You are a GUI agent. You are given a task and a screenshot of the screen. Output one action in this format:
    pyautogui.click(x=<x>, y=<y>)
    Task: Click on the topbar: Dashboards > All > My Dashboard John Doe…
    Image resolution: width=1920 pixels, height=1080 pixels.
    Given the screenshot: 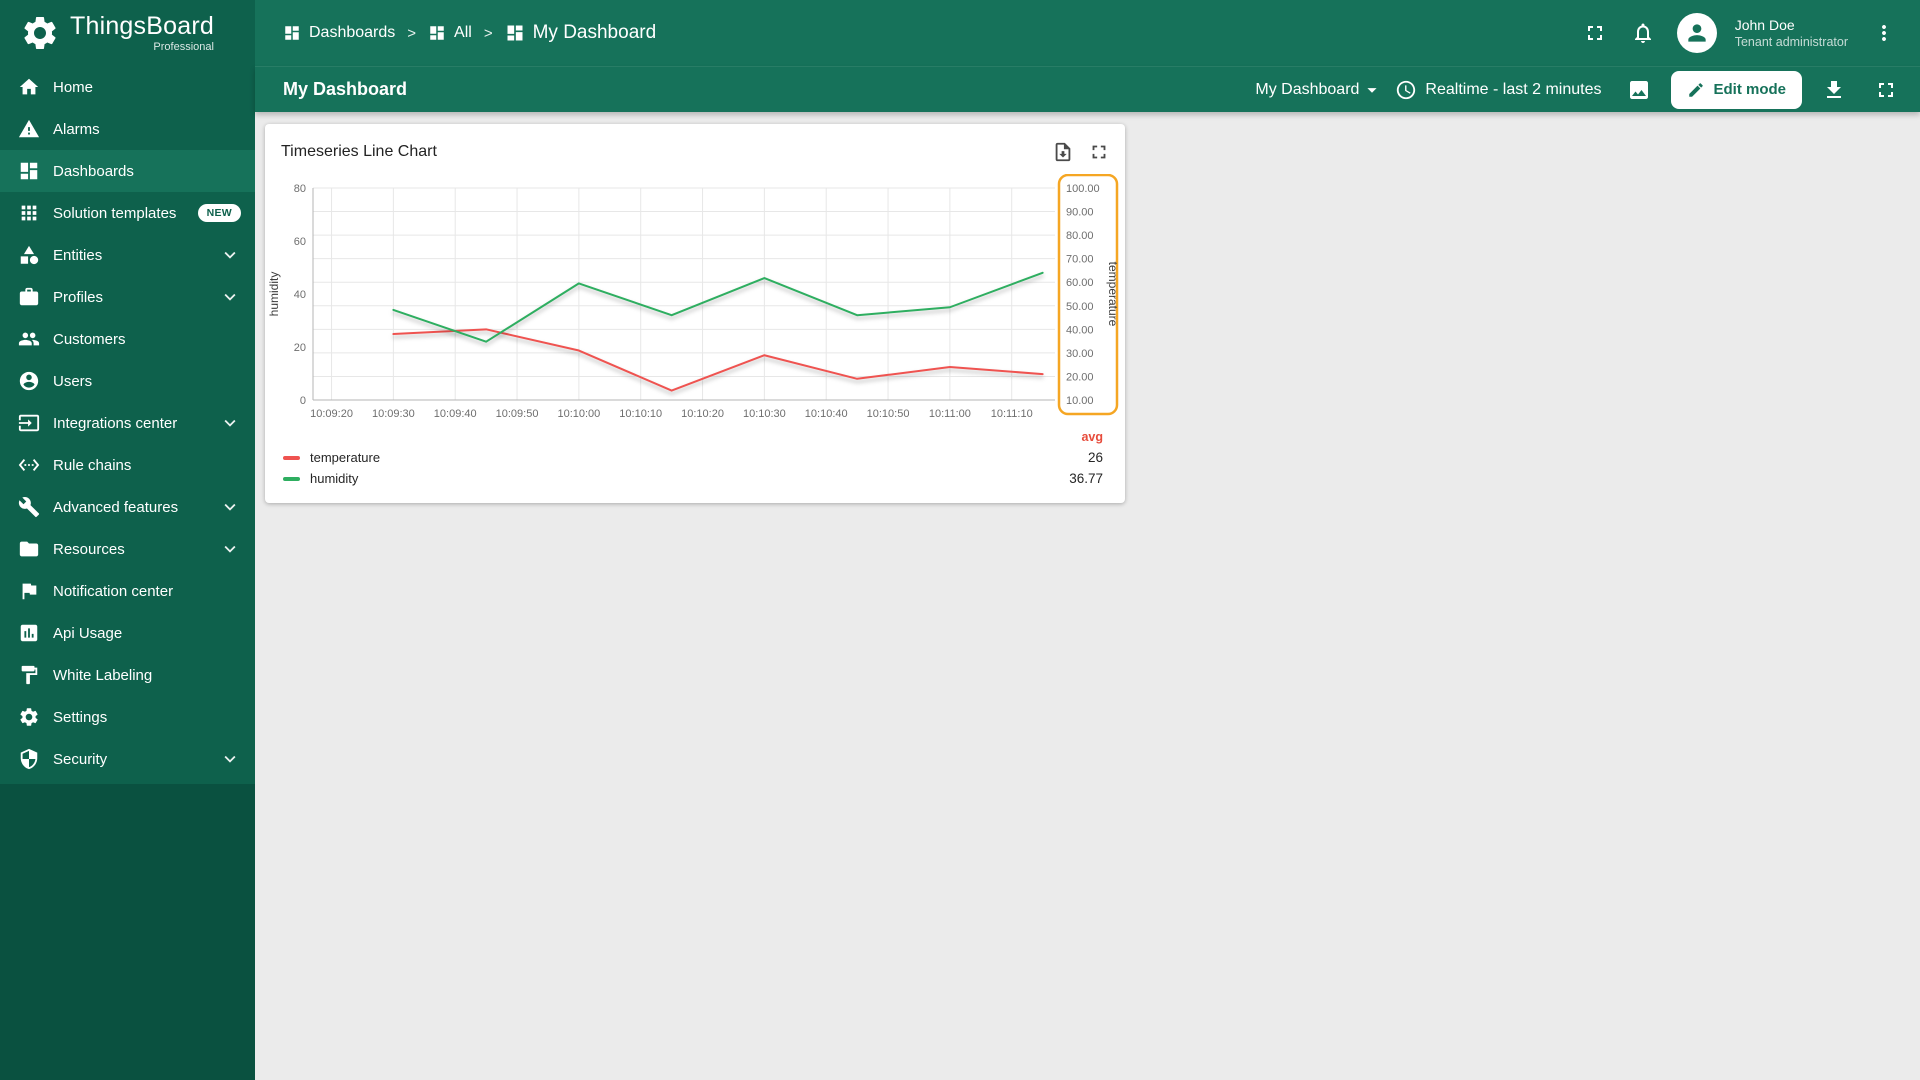 What is the action you would take?
    pyautogui.click(x=1087, y=33)
    